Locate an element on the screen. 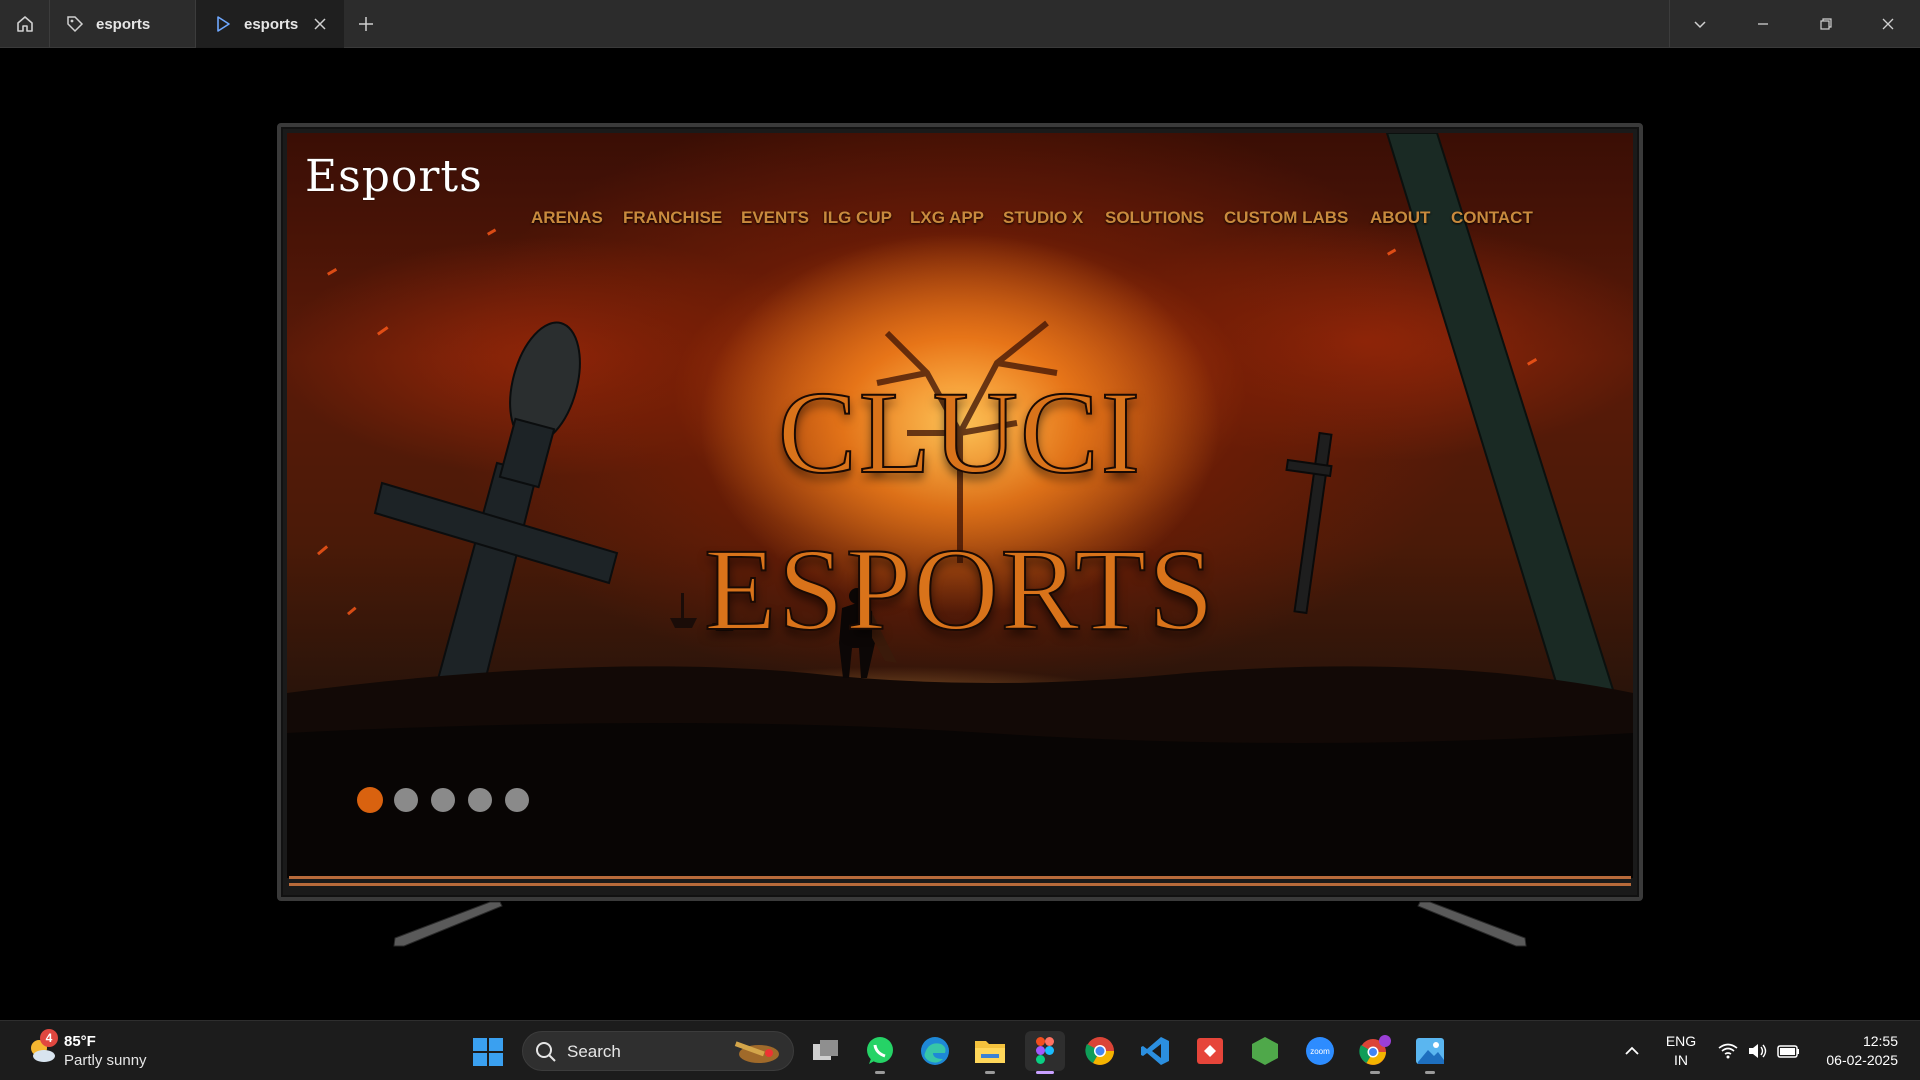 This screenshot has width=1920, height=1080. tab-list-button is located at coordinates (1700, 24).